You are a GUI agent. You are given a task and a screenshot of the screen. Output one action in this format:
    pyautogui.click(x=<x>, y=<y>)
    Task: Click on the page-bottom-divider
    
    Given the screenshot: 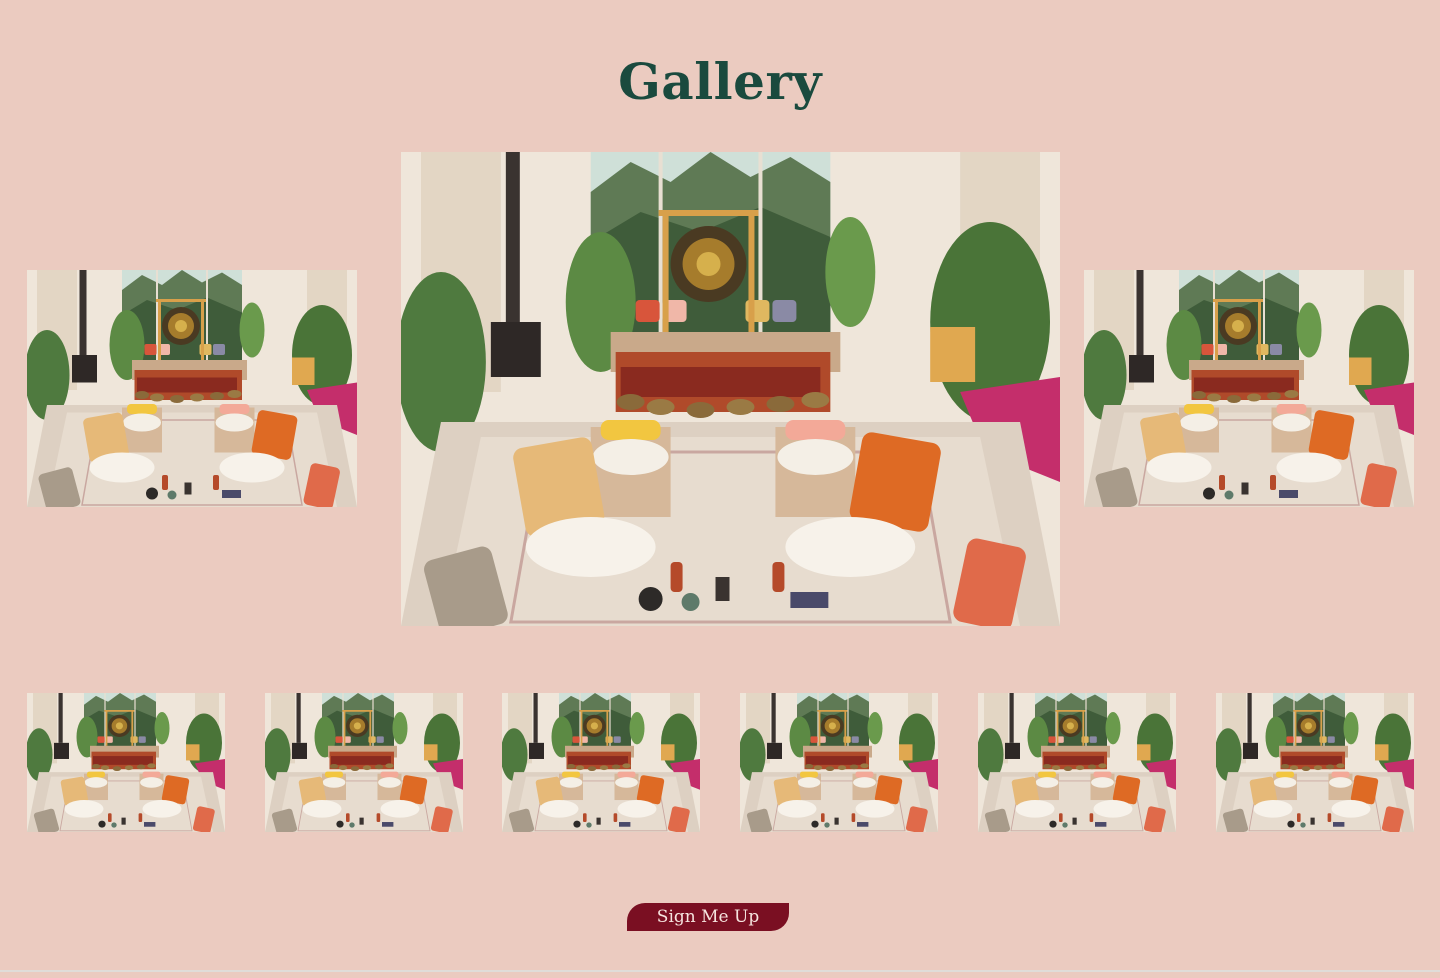 What is the action you would take?
    pyautogui.click(x=720, y=971)
    